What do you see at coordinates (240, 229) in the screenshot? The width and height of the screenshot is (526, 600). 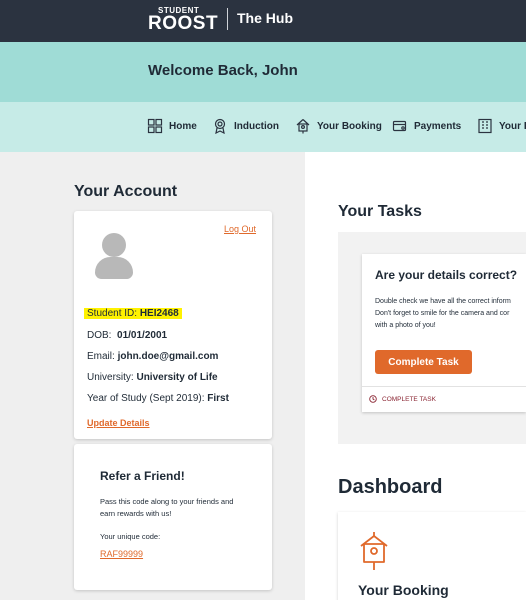 I see `logout-link: Log Out` at bounding box center [240, 229].